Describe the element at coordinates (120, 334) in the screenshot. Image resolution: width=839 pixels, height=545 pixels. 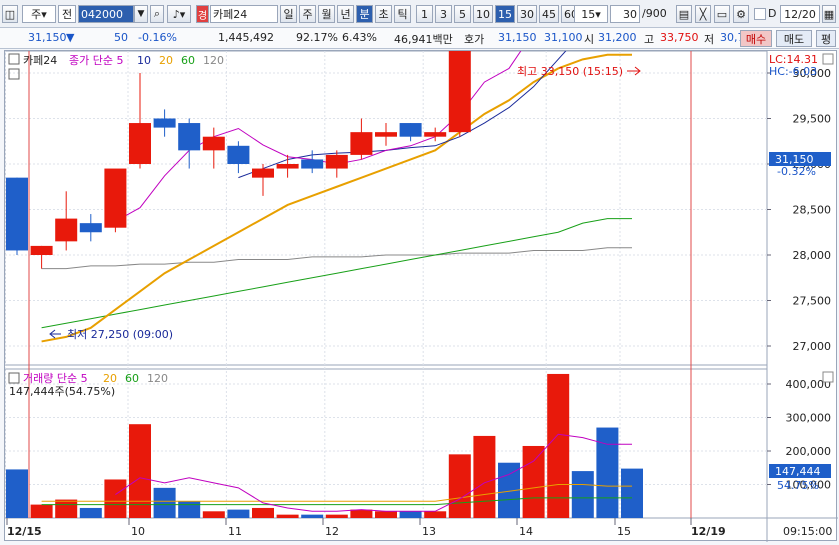
I see `low-annotation: 최저 27,250 (09:00)` at that location.